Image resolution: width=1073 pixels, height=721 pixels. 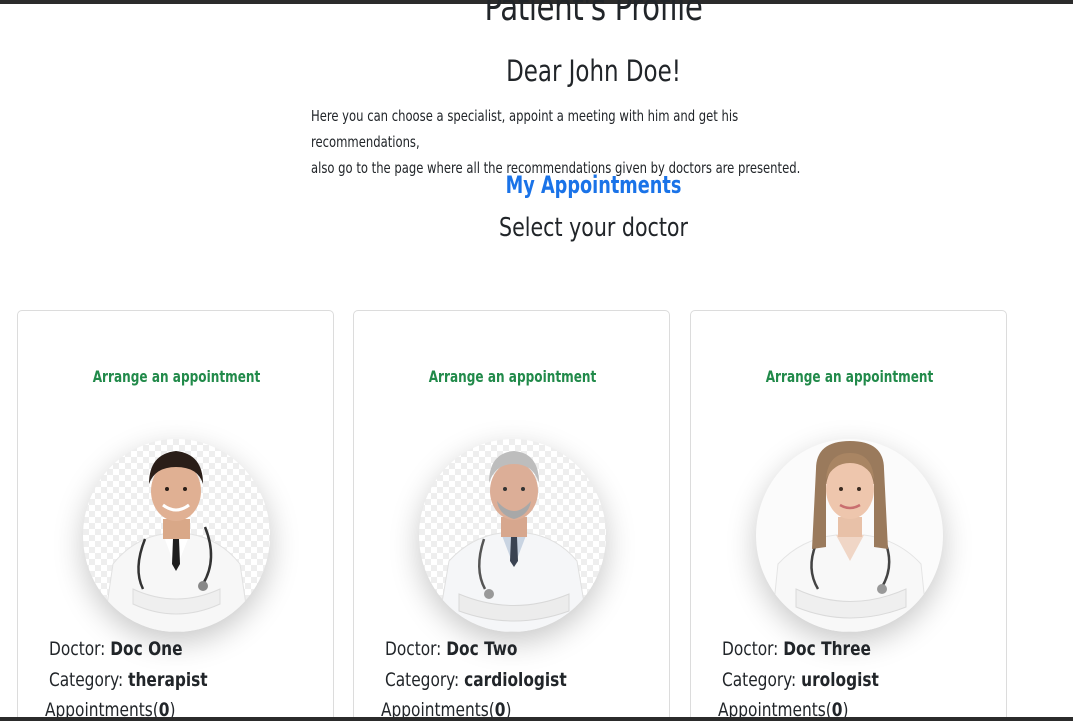 I want to click on select-doctor-heading: Select your doctor, so click(x=593, y=228).